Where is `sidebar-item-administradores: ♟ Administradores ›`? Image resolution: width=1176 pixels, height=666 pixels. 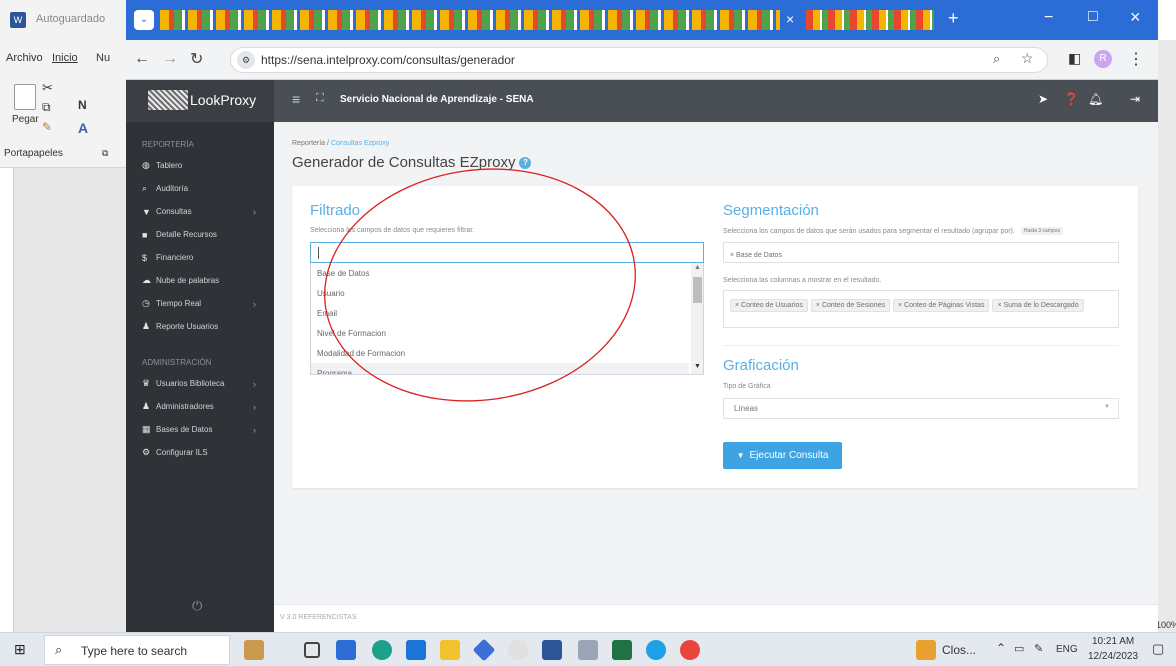
sidebar-item-administradores: ♟ Administradores › is located at coordinates (200, 406).